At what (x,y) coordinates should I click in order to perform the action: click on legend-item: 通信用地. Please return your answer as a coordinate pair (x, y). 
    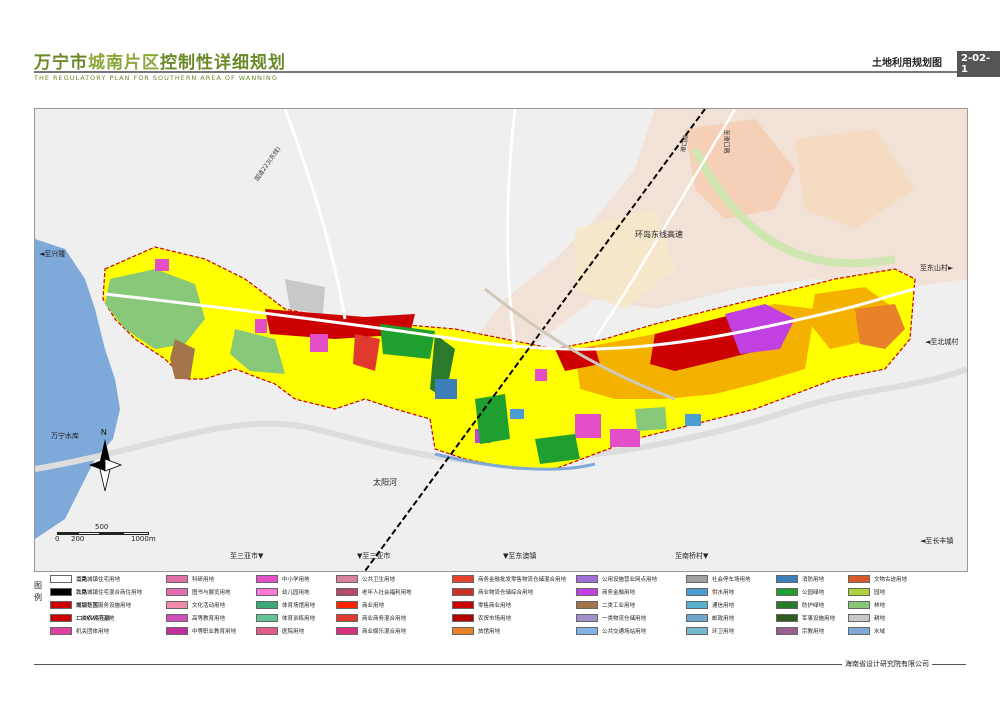
    Looking at the image, I should click on (710, 605).